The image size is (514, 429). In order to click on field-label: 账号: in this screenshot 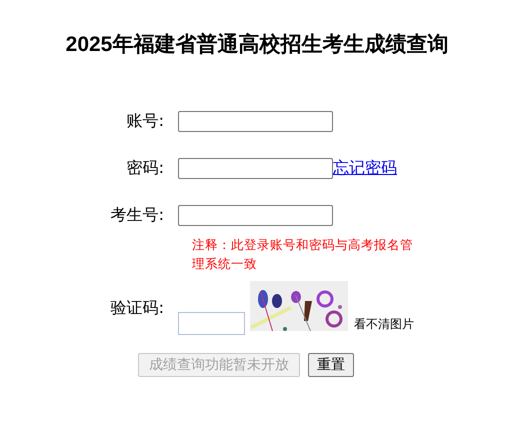, I will do `click(145, 121)`.